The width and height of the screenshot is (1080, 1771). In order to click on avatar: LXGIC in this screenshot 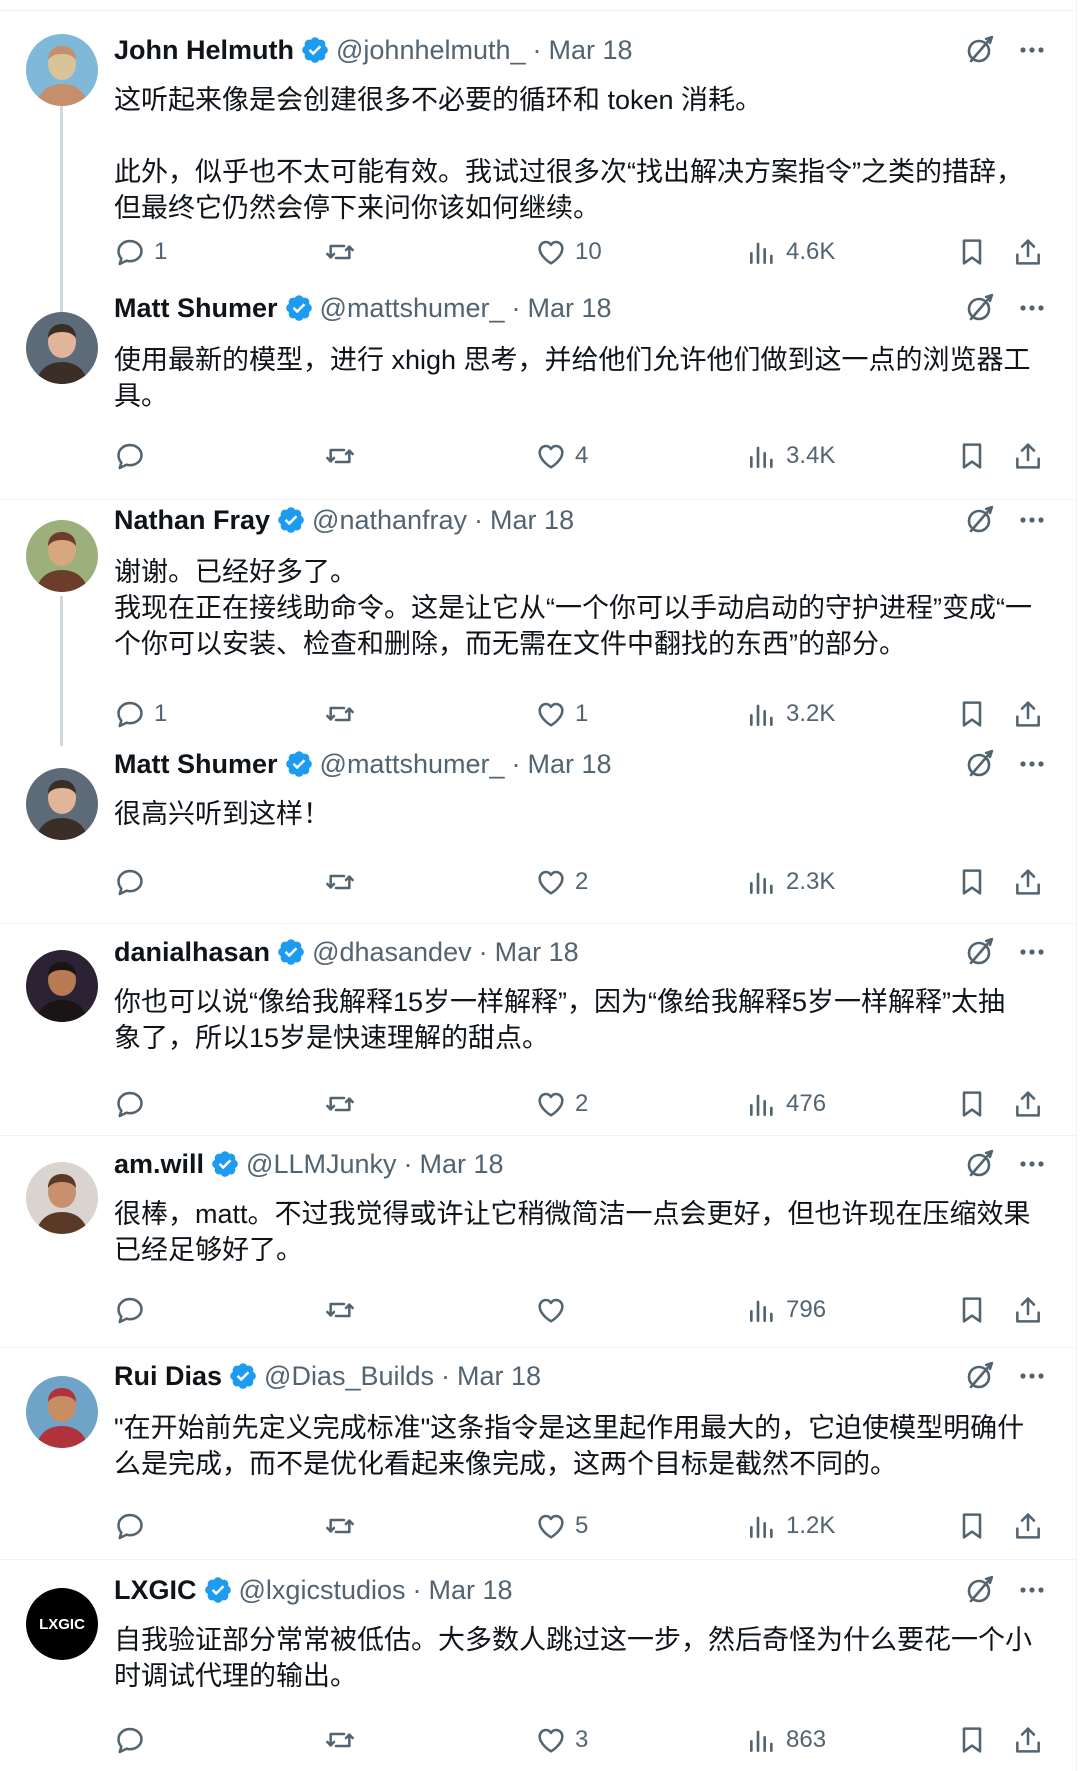, I will do `click(62, 1624)`.